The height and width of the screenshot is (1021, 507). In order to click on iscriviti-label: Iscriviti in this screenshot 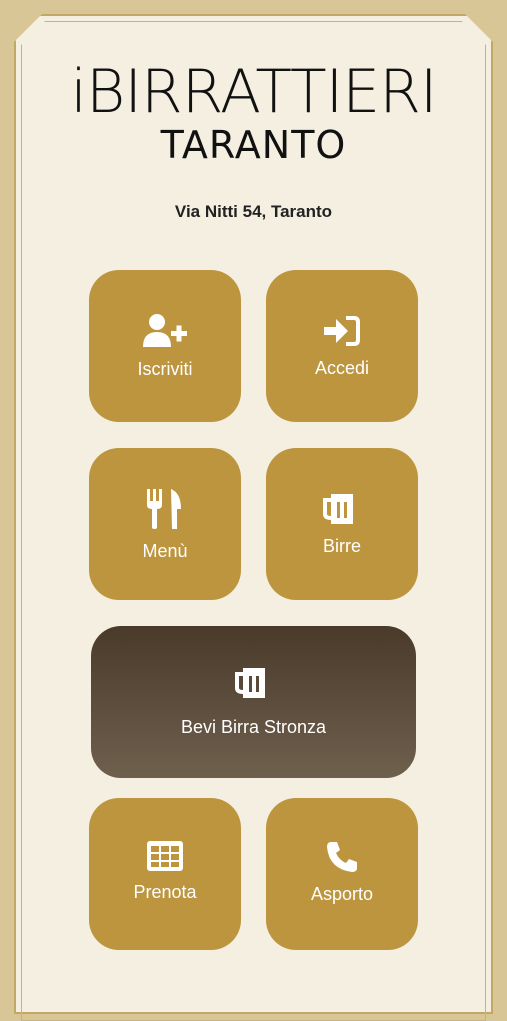, I will do `click(165, 368)`.